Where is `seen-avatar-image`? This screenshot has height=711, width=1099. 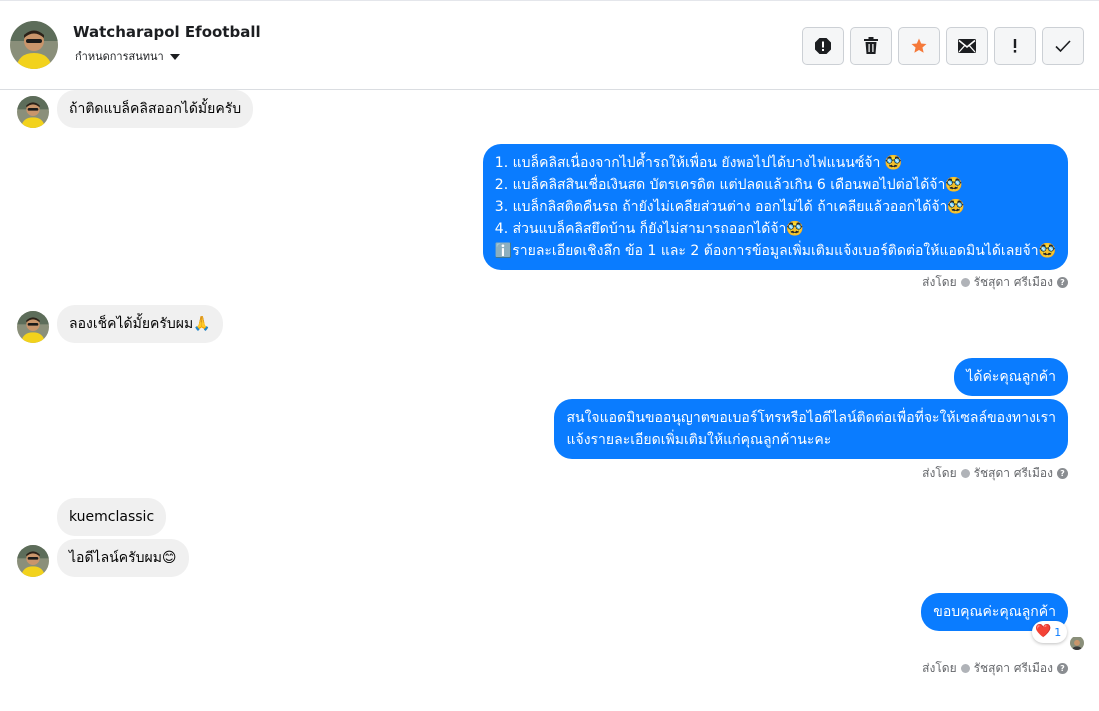
seen-avatar-image is located at coordinates (1077, 643).